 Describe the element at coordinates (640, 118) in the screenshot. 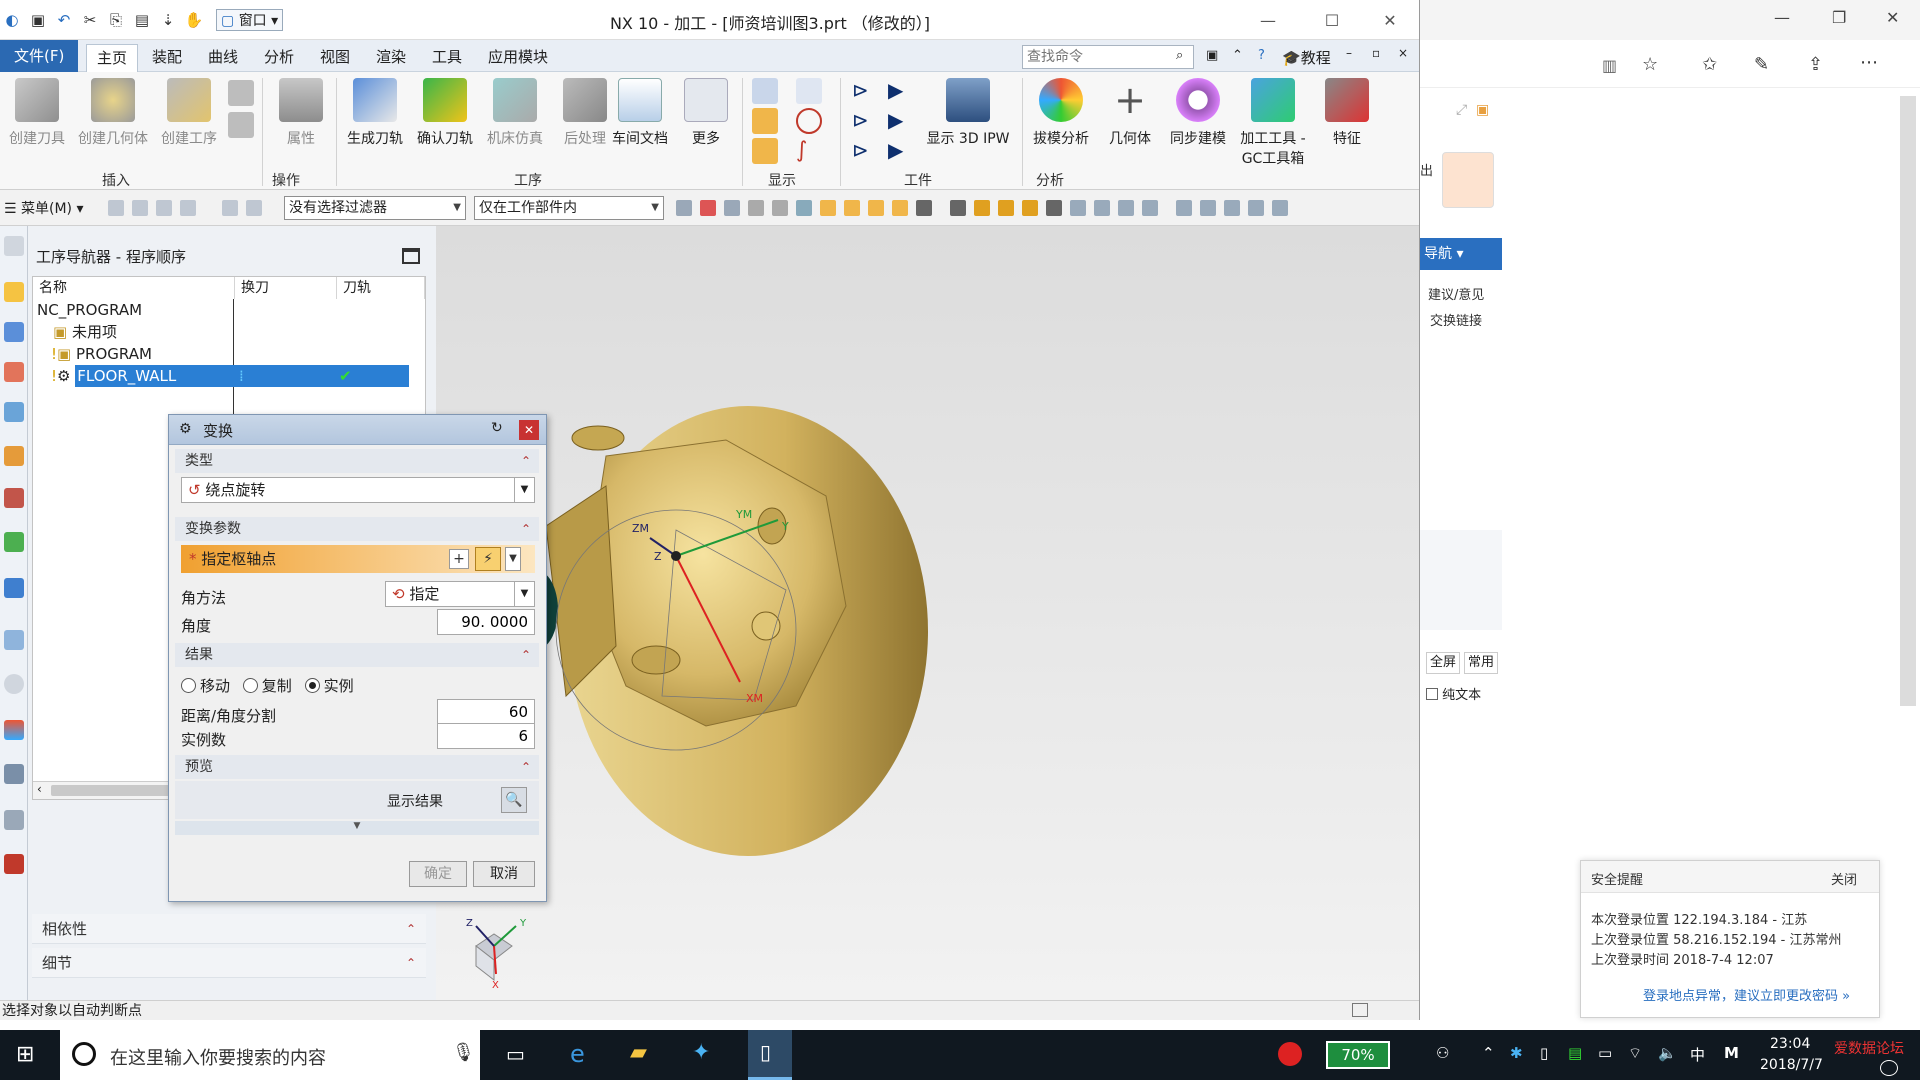

I see `shop-doc-button: 车间文档` at that location.